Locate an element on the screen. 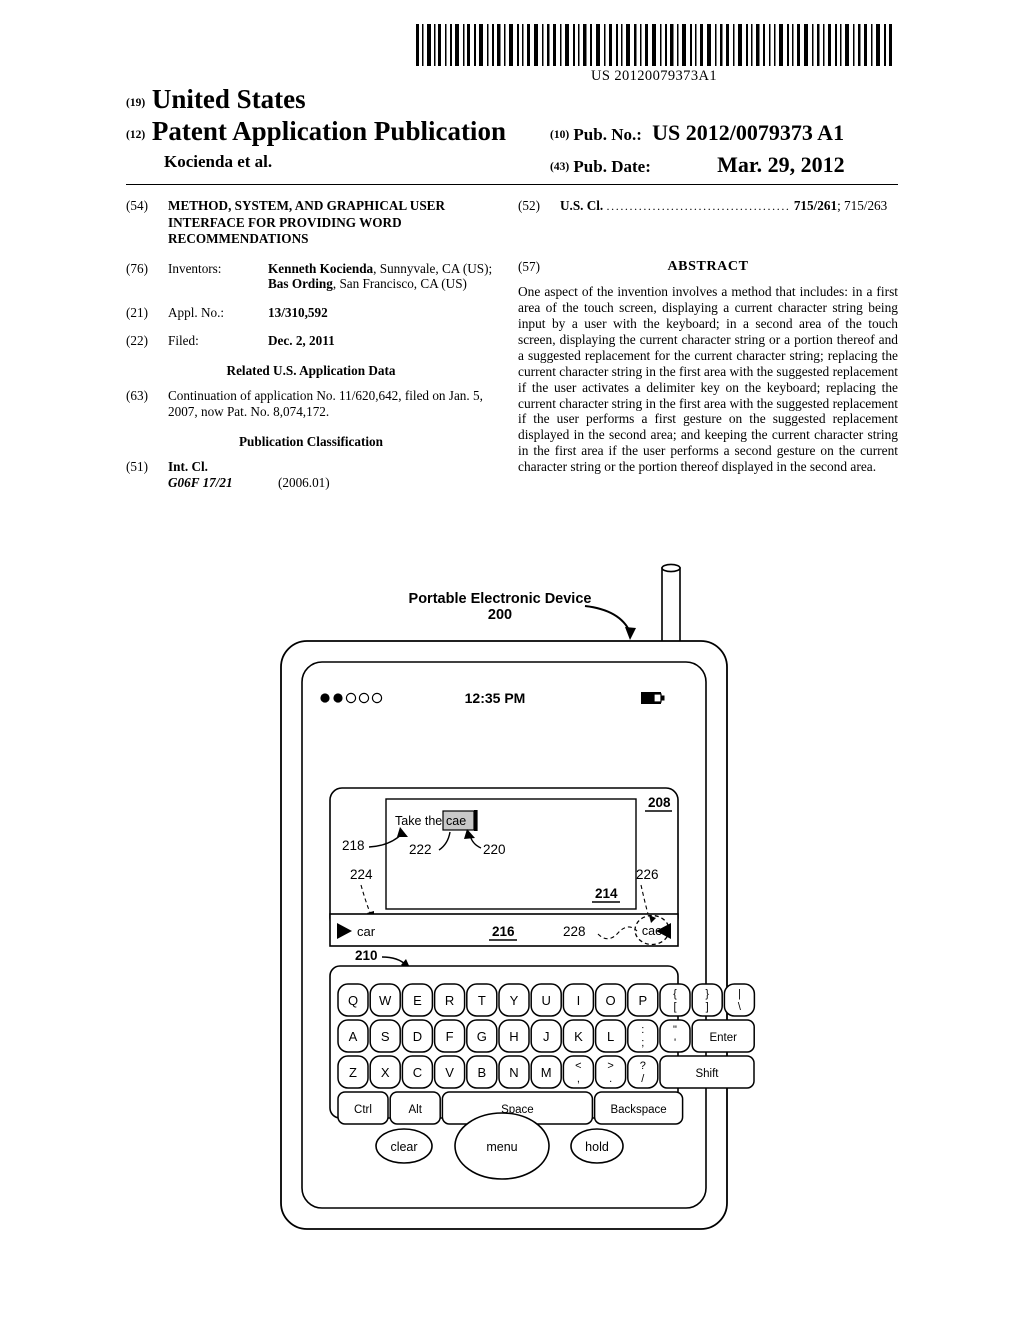  key-glyph-upper: } is located at coordinates (707, 994).